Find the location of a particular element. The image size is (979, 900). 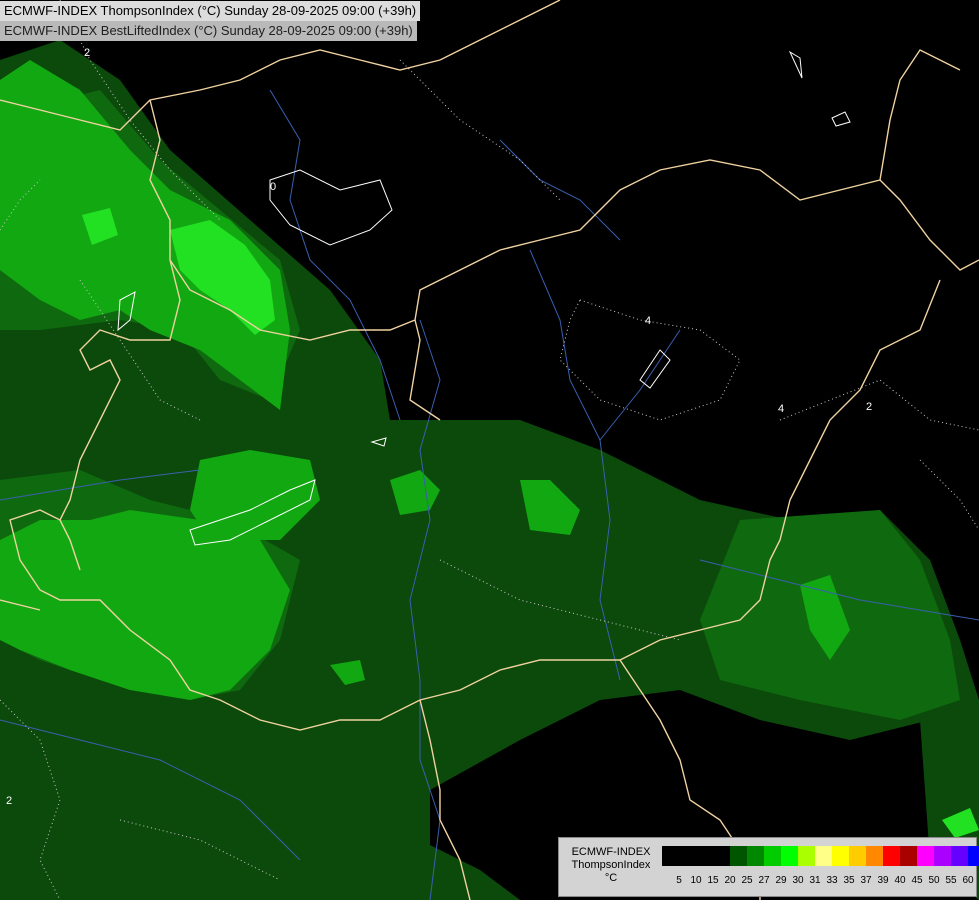

legend-title: ECMWF-INDEX ThompsonIndex °C is located at coordinates (611, 865).